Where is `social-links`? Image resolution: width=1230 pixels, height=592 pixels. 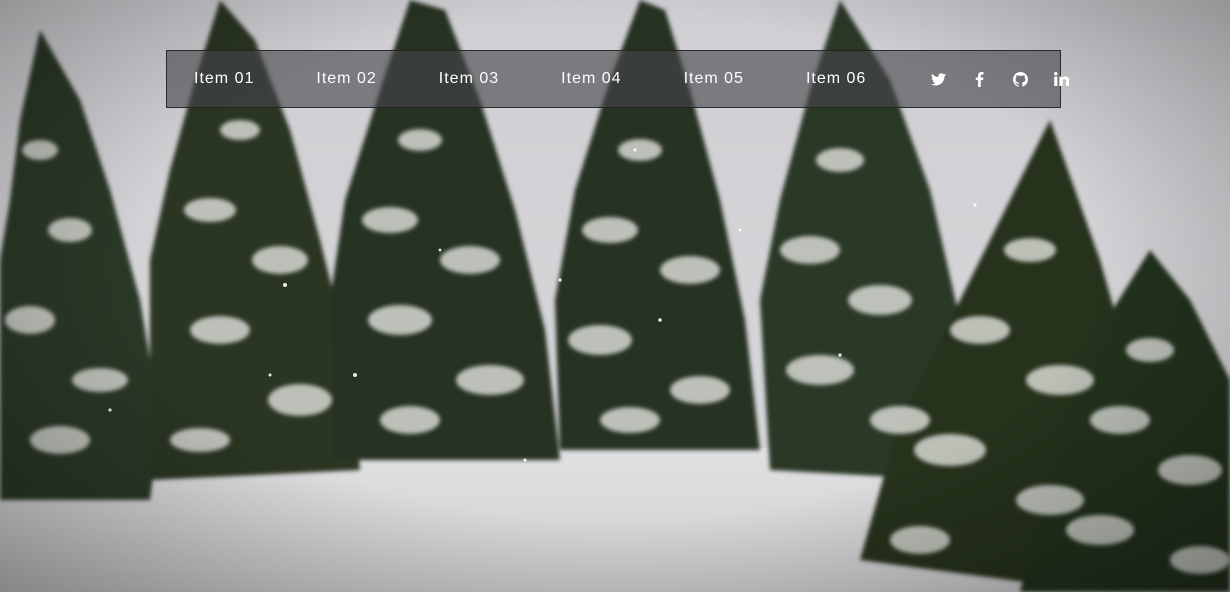 social-links is located at coordinates (1000, 79).